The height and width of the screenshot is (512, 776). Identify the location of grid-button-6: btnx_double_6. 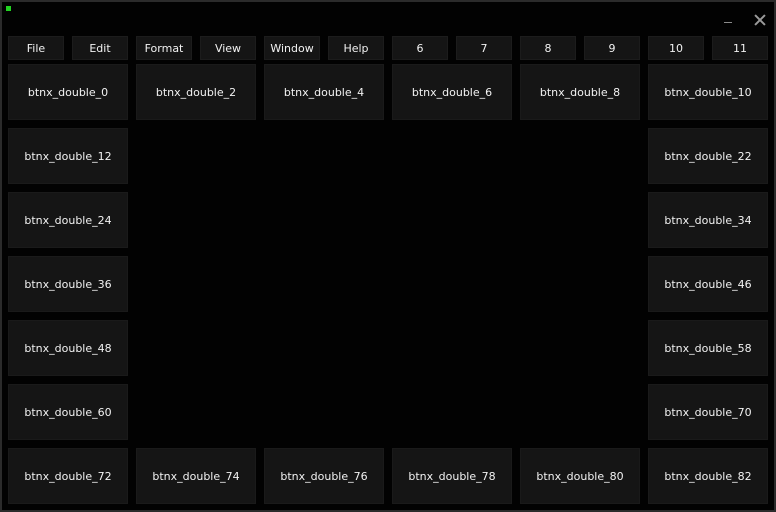
(452, 92).